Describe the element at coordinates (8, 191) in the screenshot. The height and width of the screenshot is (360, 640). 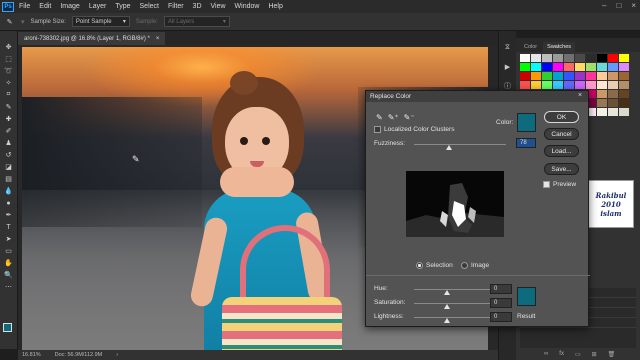
I see `blur-tool-icon: 💧` at that location.